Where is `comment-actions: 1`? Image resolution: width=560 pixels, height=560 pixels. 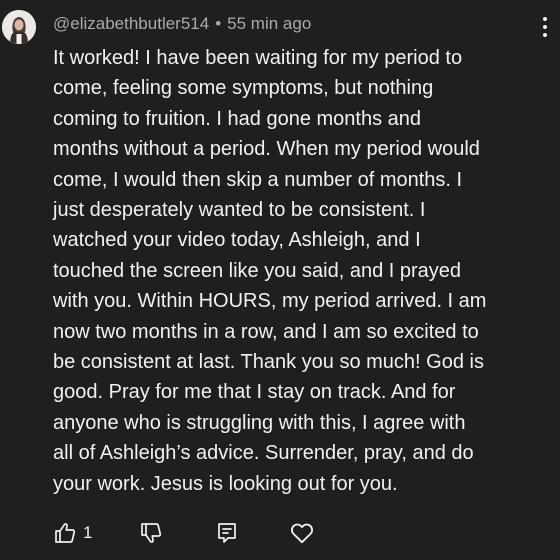
comment-actions: 1 is located at coordinates (203, 533).